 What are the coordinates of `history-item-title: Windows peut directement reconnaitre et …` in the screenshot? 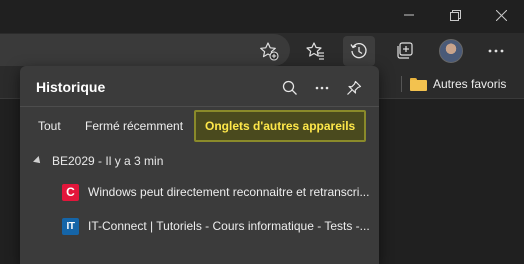 It's located at (229, 192).